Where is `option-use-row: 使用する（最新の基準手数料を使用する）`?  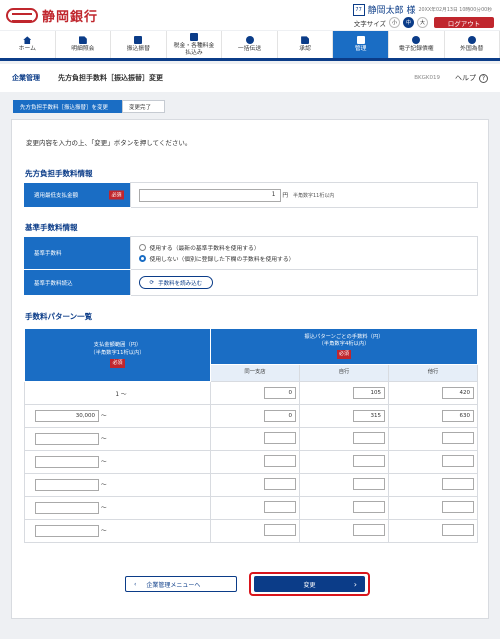 option-use-row: 使用する（最新の基準手数料を使用する） is located at coordinates (308, 247).